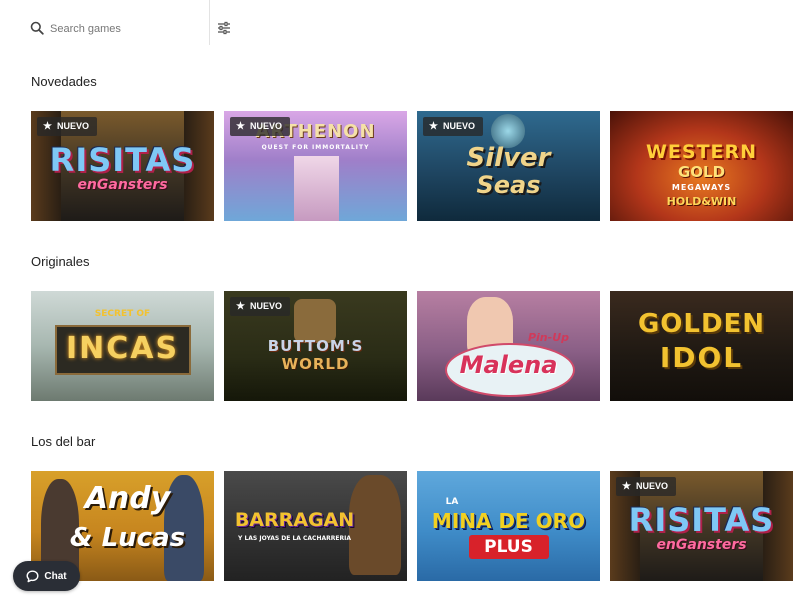 The image size is (800, 601). Describe the element at coordinates (701, 324) in the screenshot. I see `game-title: GOLDEN` at that location.